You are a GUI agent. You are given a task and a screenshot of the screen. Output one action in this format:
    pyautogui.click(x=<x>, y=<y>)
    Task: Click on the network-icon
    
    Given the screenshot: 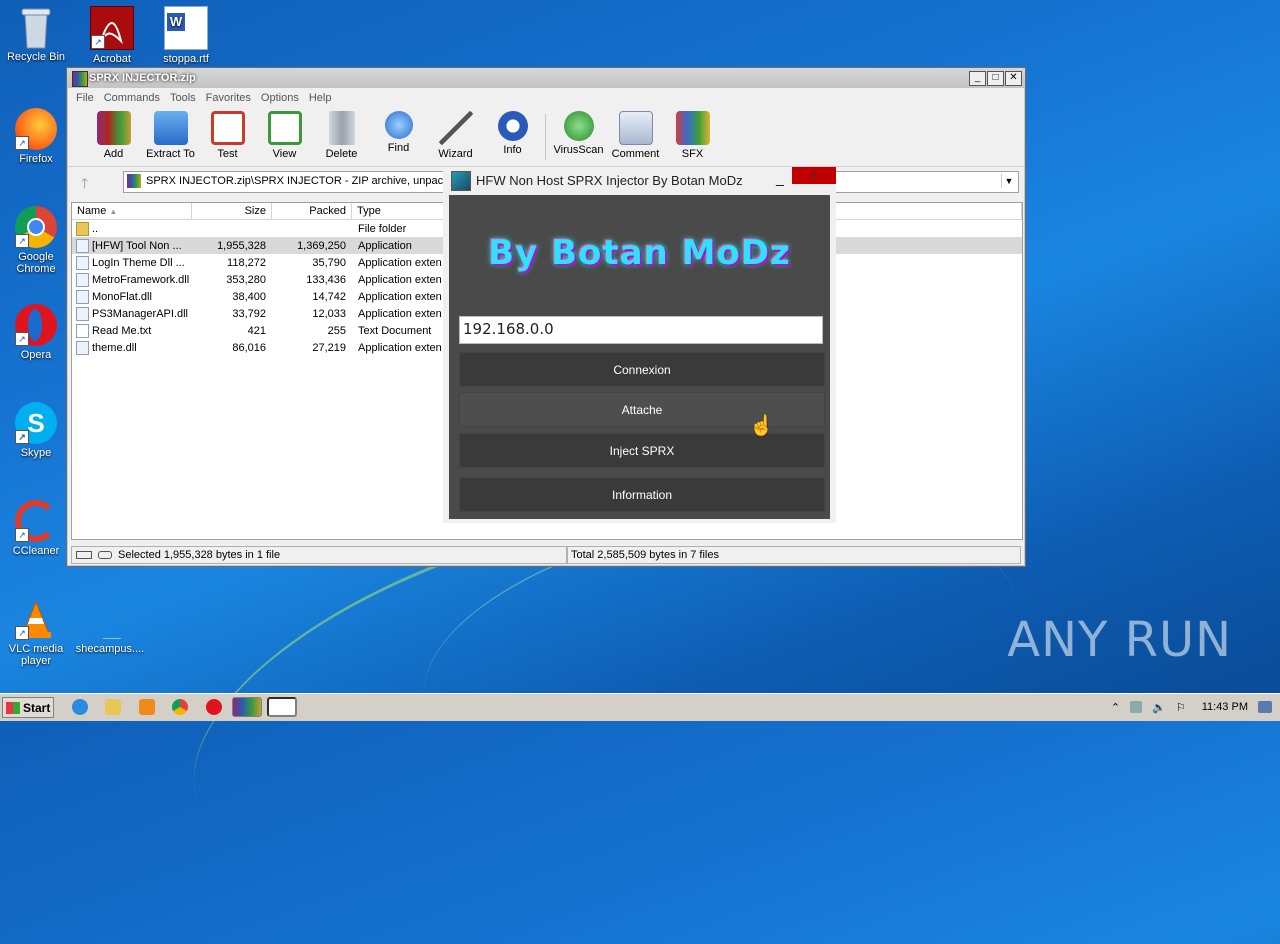 What is the action you would take?
    pyautogui.click(x=1136, y=707)
    